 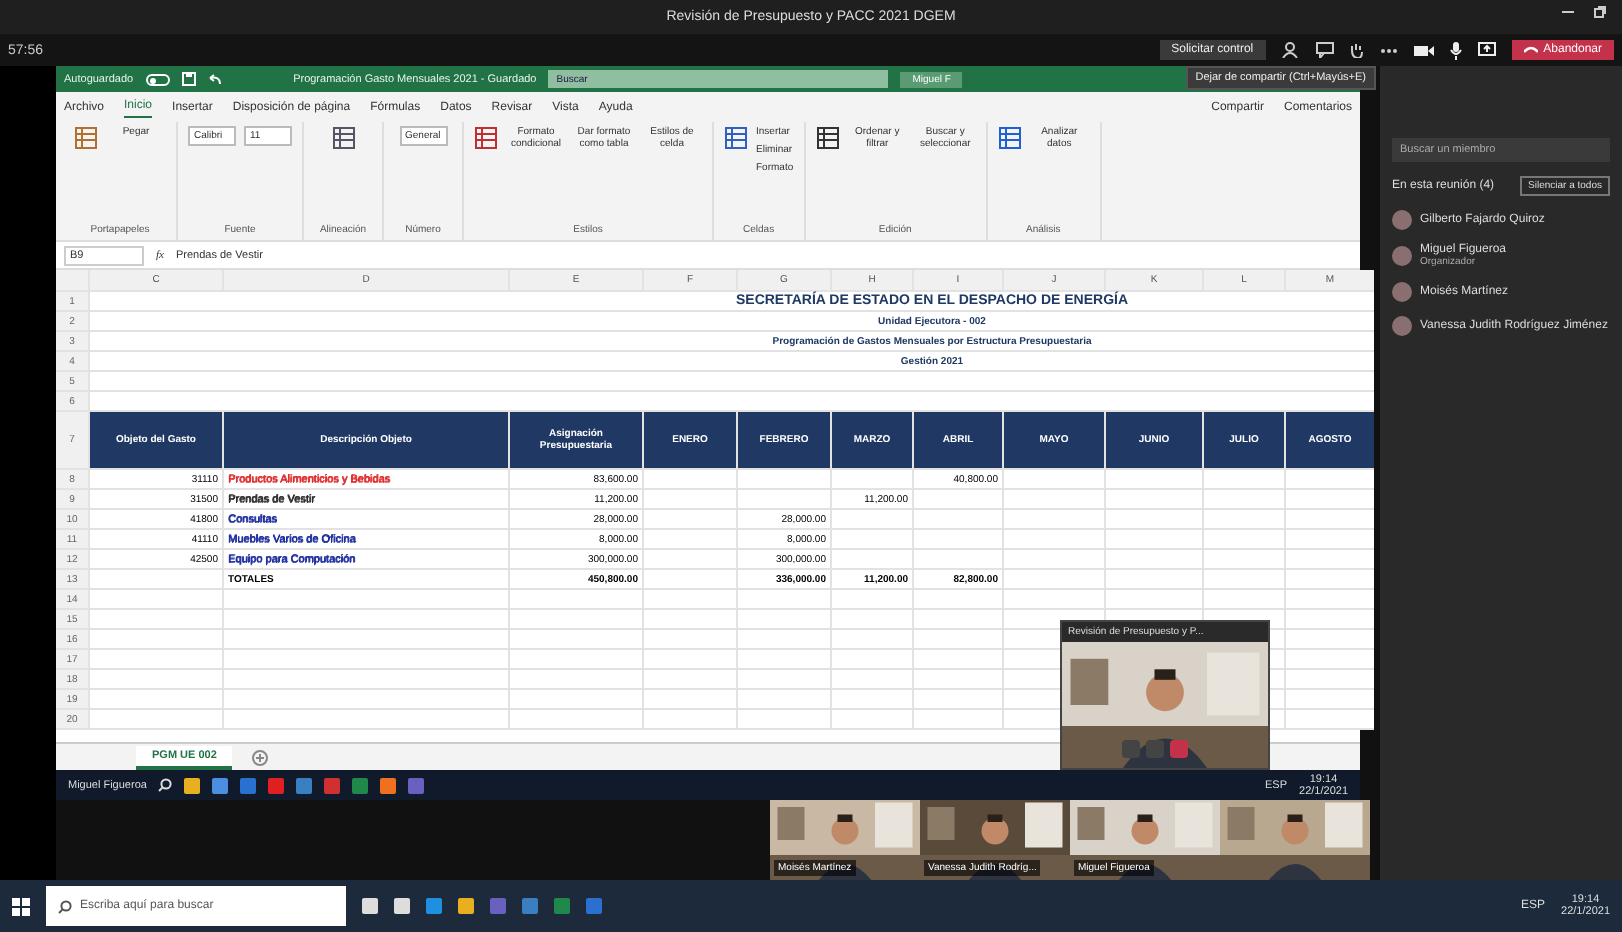 What do you see at coordinates (260, 757) in the screenshot?
I see `add-sheet-icon` at bounding box center [260, 757].